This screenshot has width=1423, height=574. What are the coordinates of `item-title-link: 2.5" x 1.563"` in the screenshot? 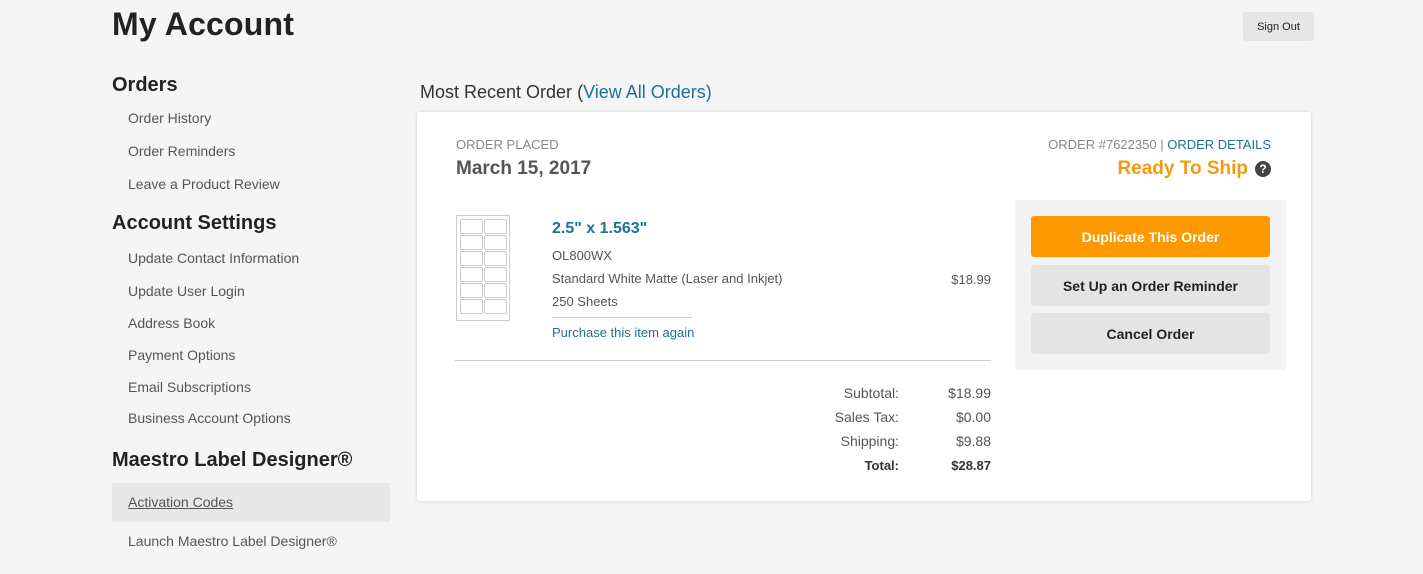 It's located at (599, 229).